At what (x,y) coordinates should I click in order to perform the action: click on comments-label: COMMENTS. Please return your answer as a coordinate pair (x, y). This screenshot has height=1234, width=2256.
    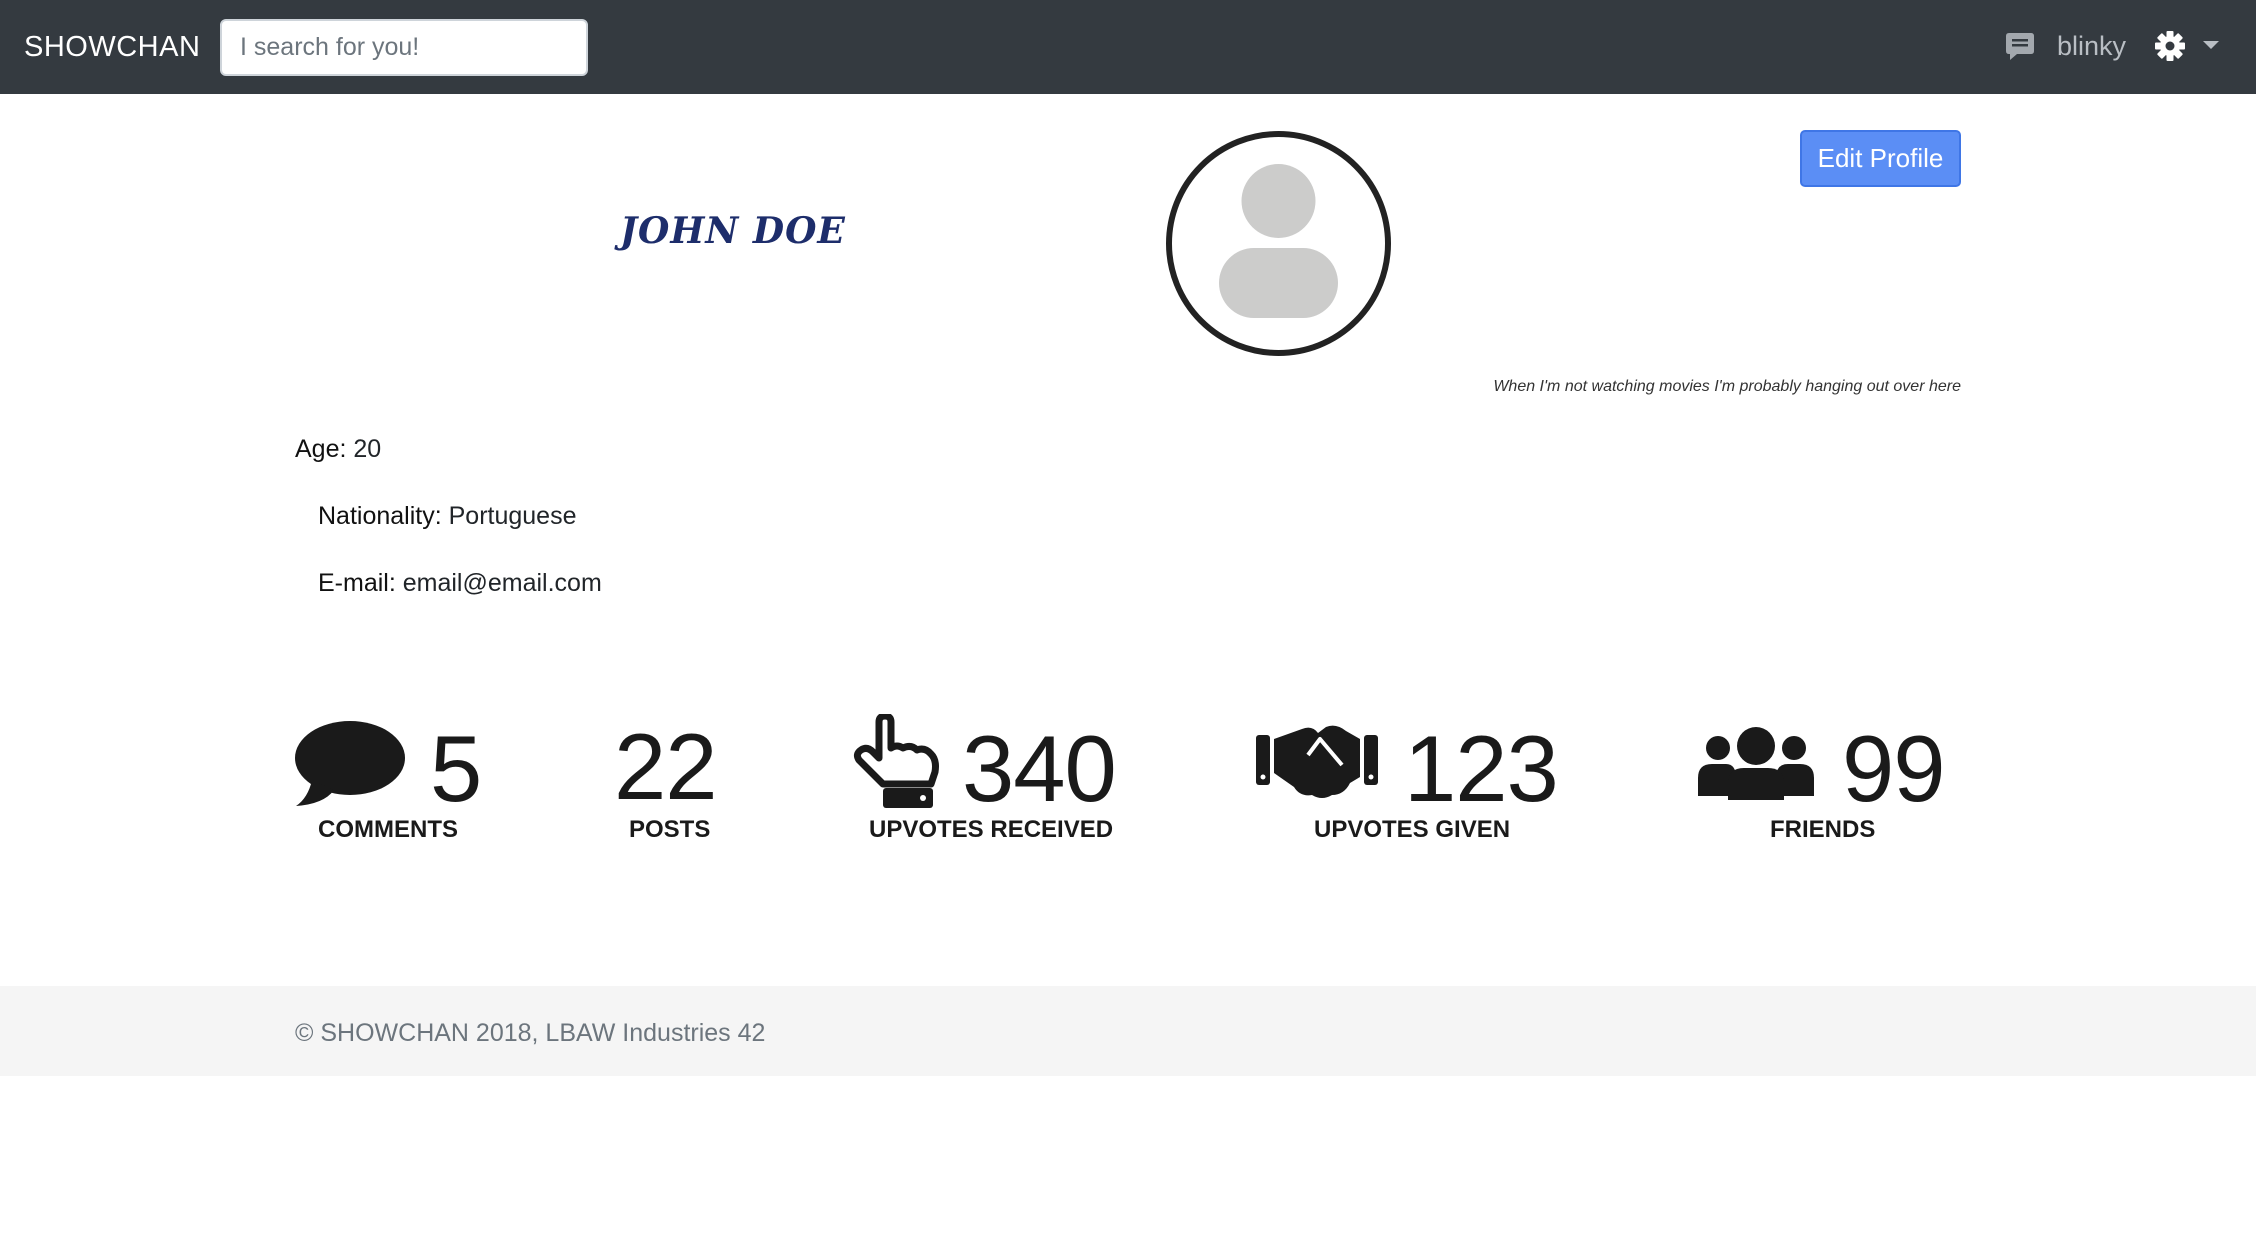
    Looking at the image, I should click on (388, 829).